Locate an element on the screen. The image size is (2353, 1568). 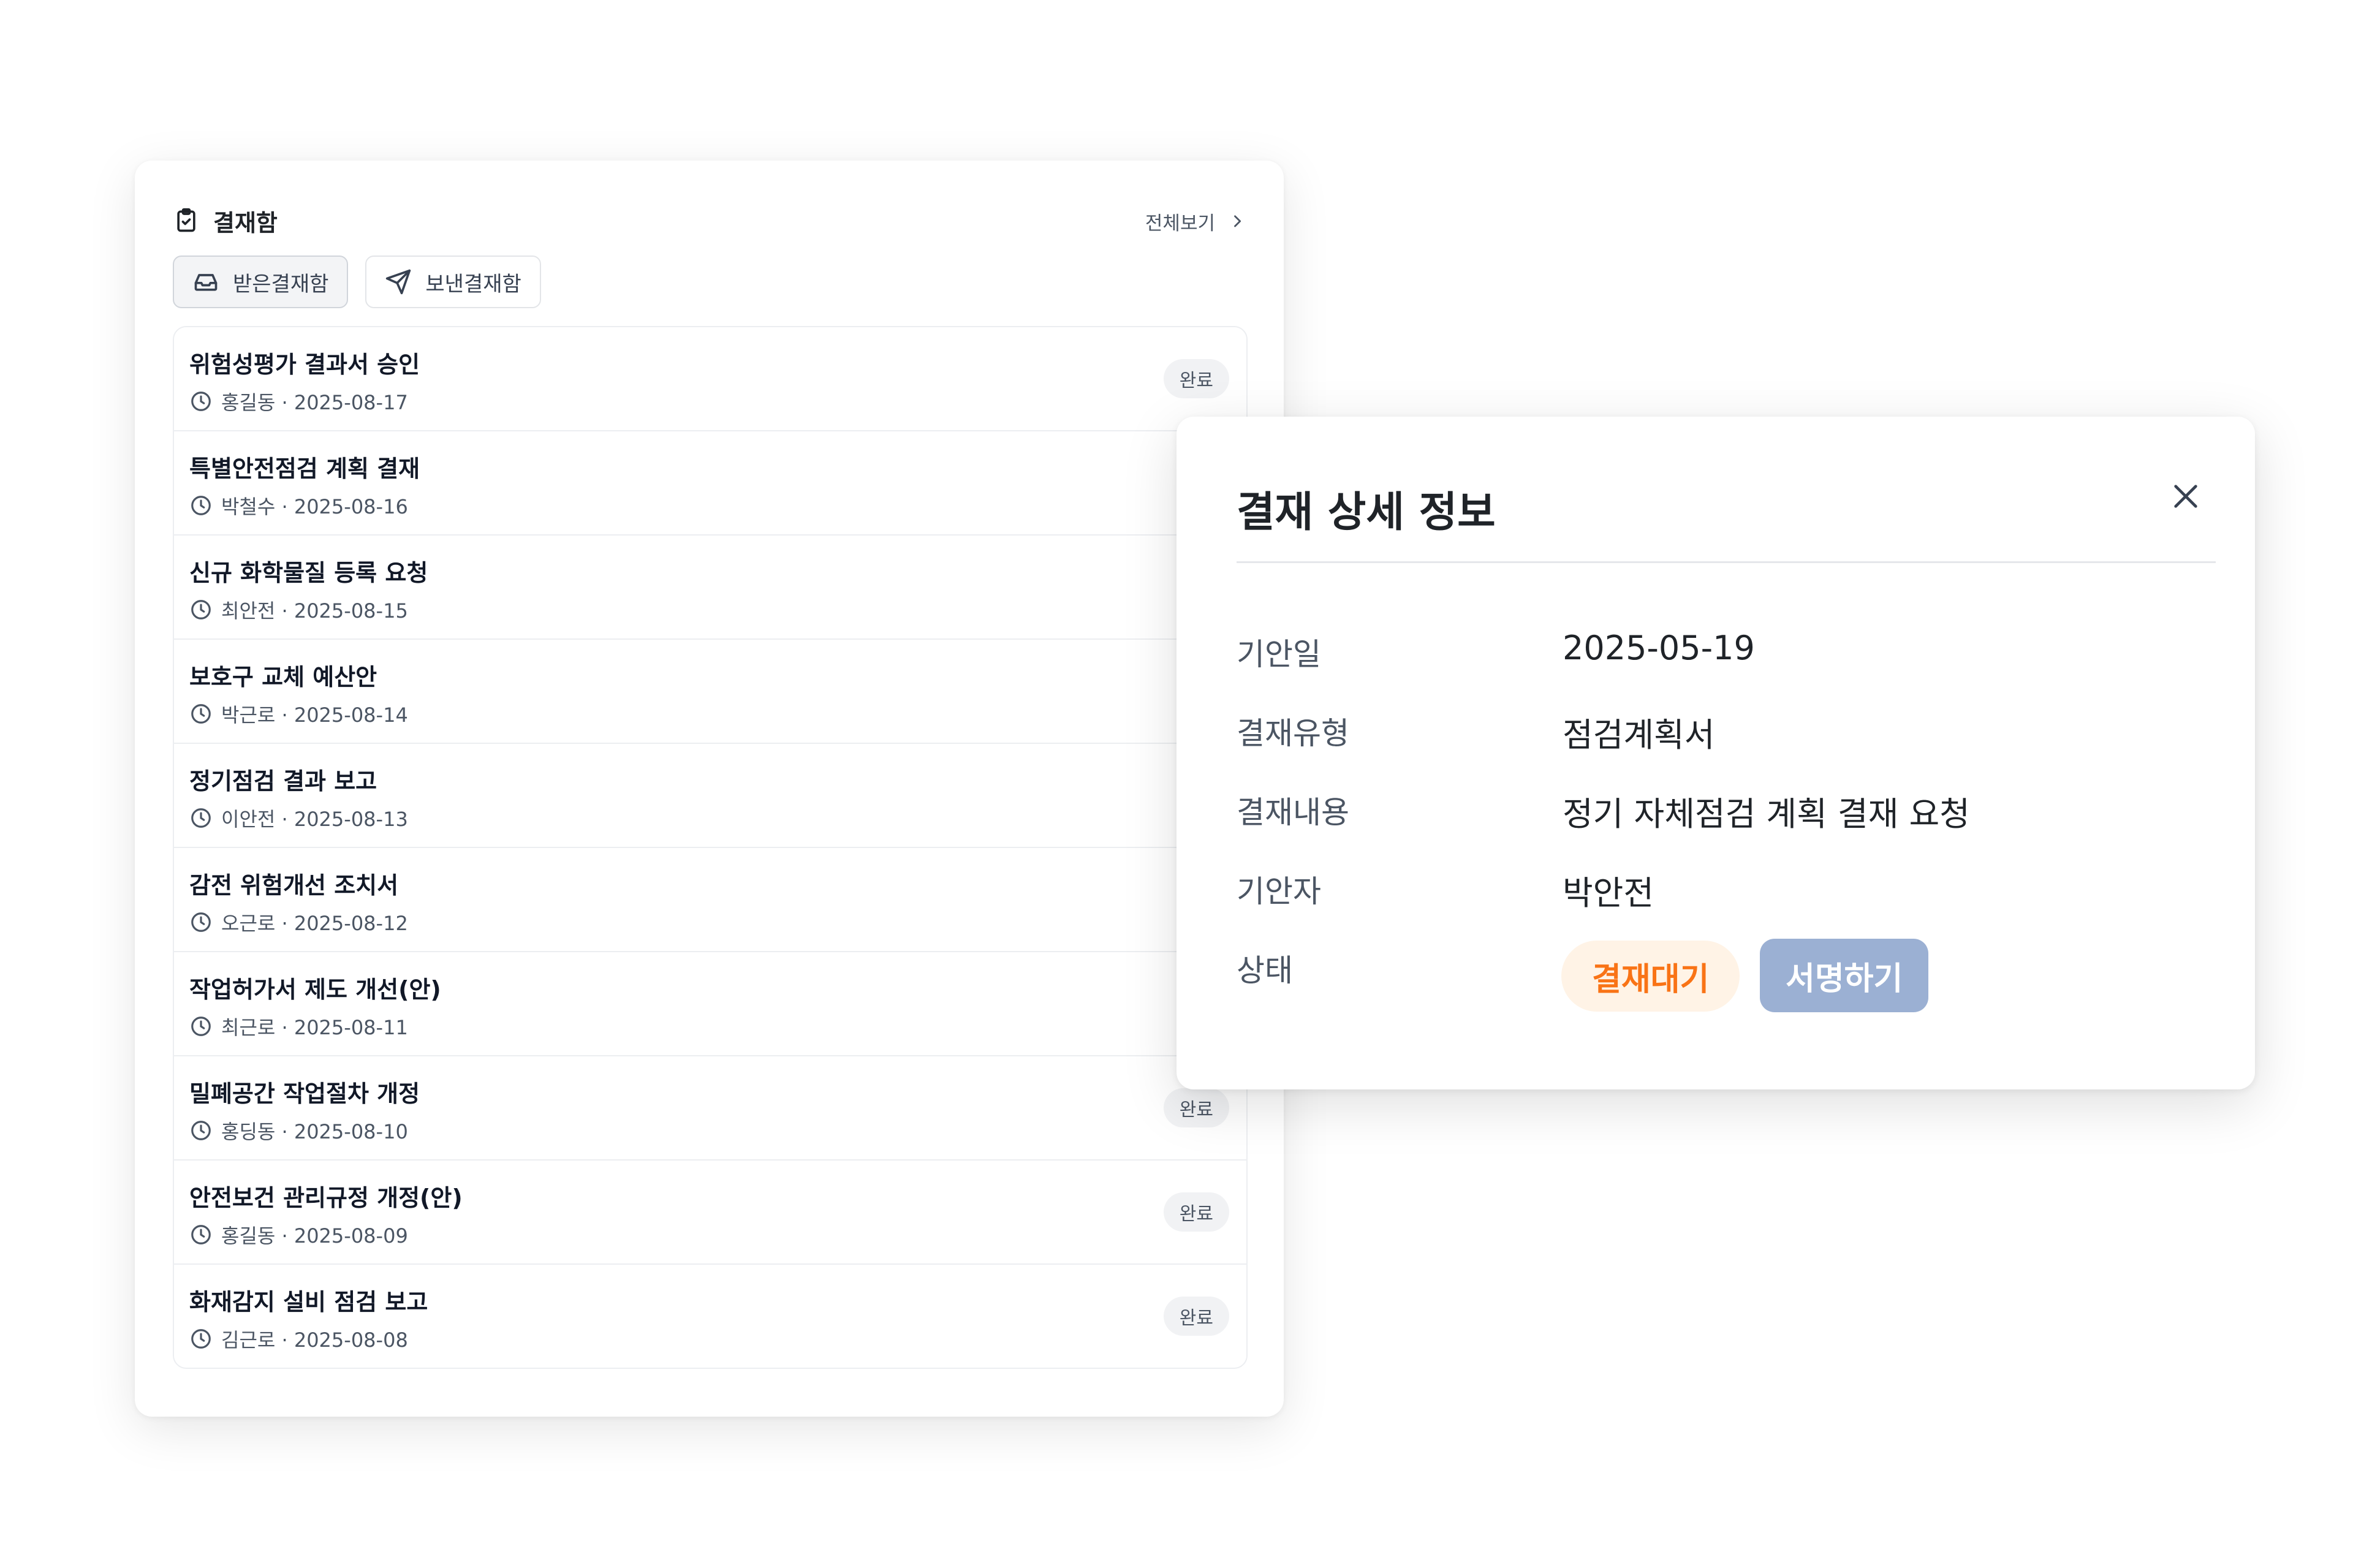
inbox-icon is located at coordinates (206, 282).